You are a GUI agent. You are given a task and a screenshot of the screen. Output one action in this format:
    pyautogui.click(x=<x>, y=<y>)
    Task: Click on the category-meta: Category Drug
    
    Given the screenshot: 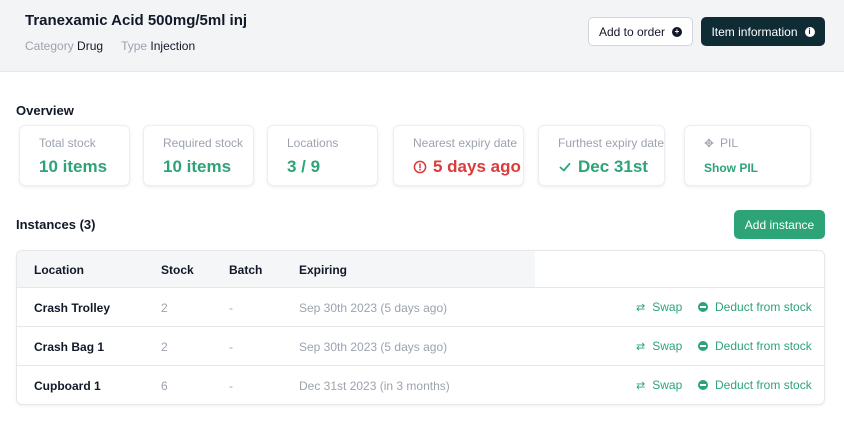 What is the action you would take?
    pyautogui.click(x=64, y=46)
    